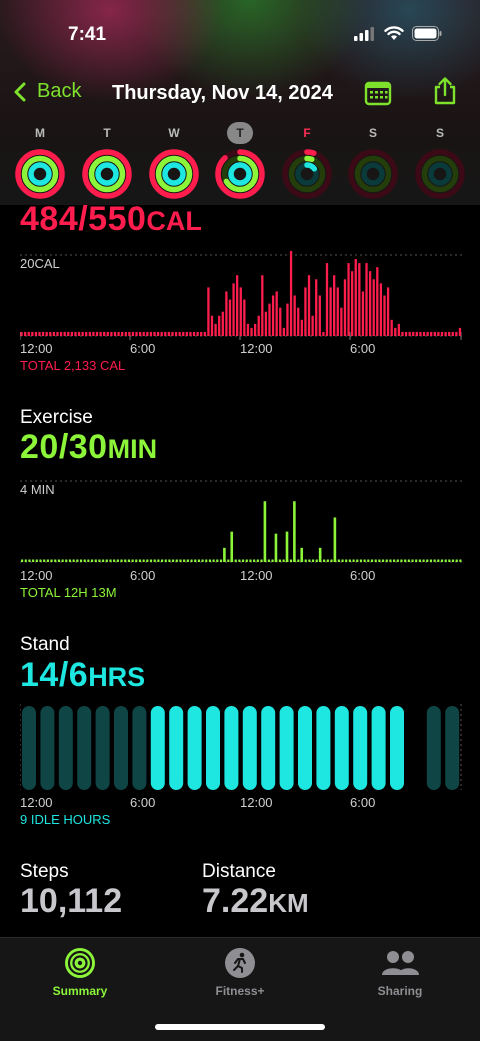 Image resolution: width=480 pixels, height=1041 pixels. I want to click on stand-ring-track, so click(440, 174).